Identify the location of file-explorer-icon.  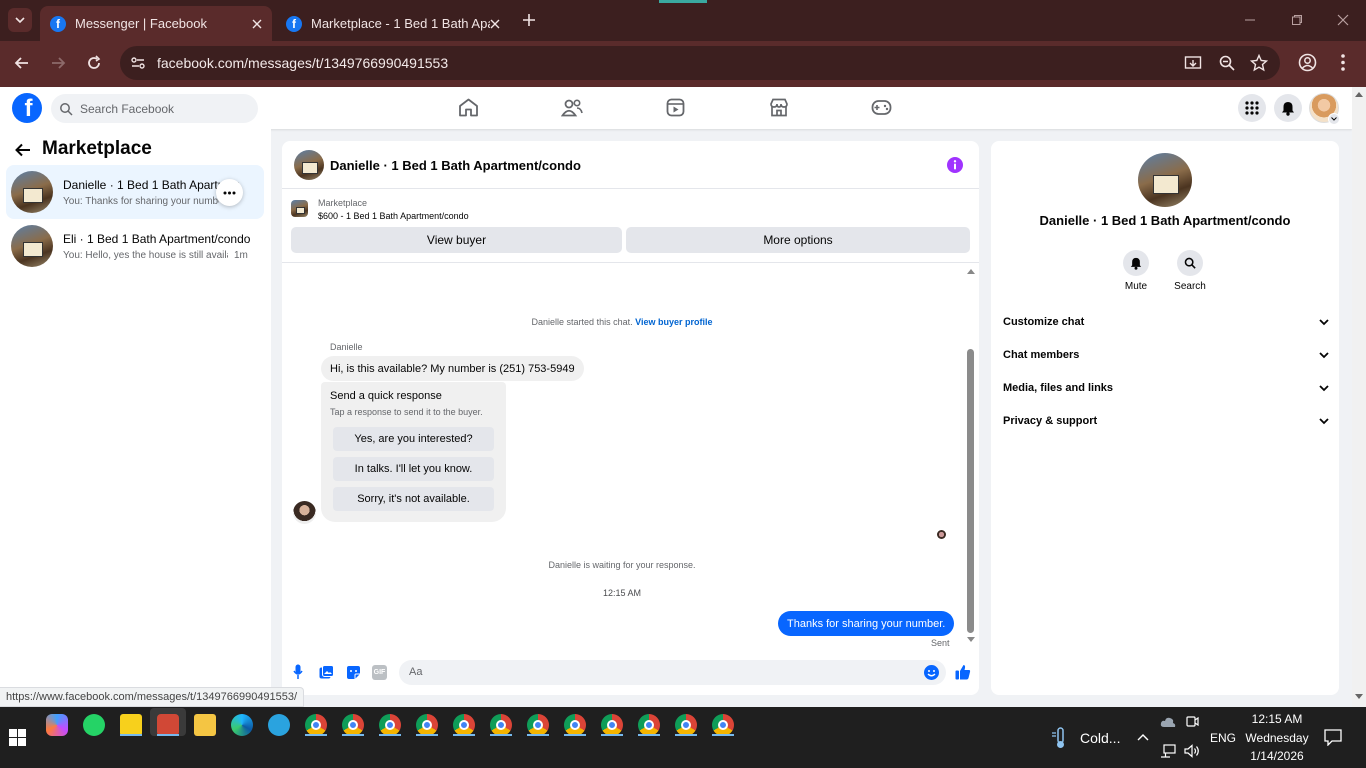
(205, 725).